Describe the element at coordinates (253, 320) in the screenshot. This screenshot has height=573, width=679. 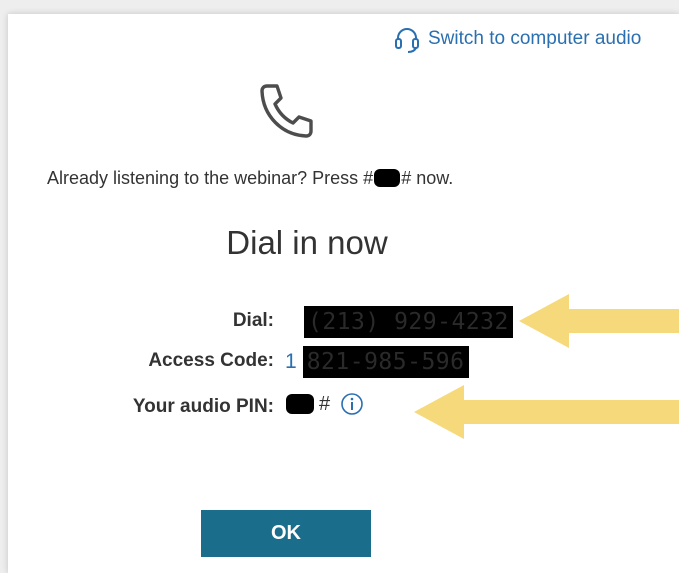
I see `dial-label: Dial:` at that location.